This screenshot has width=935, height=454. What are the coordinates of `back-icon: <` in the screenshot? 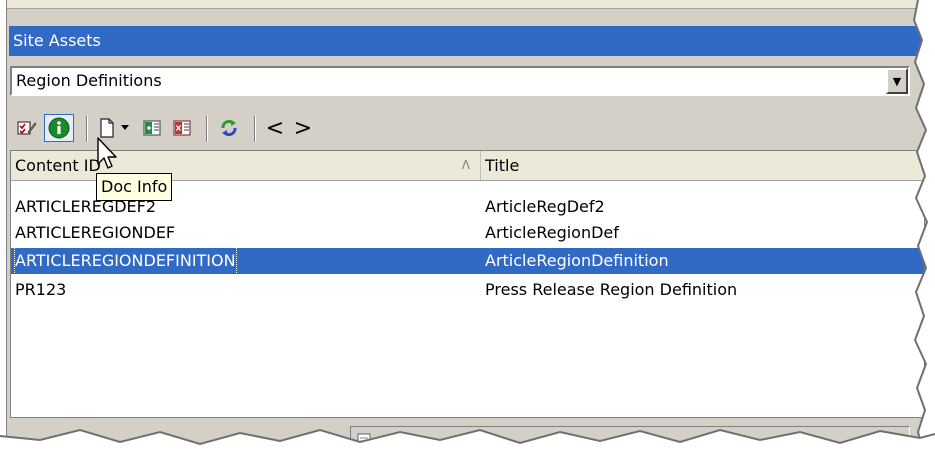 It's located at (275, 128).